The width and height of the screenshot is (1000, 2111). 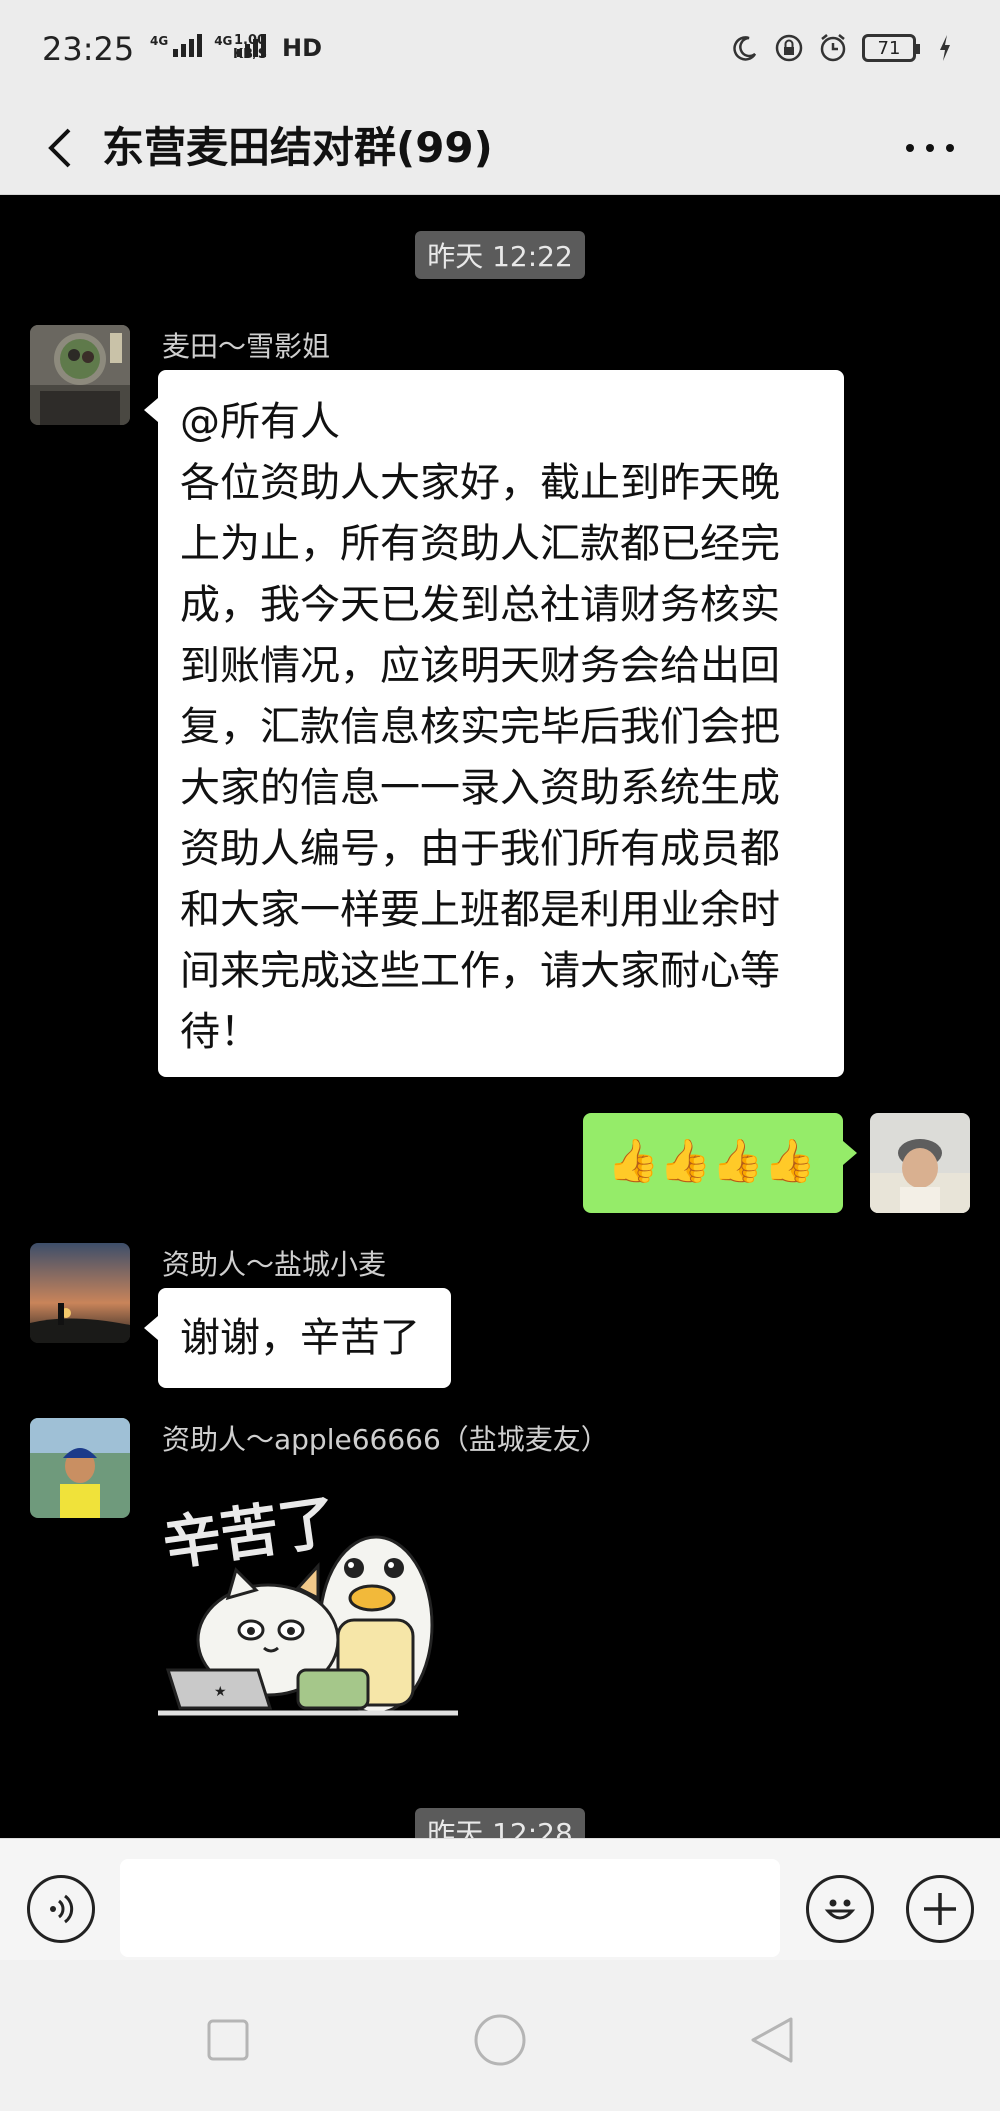 What do you see at coordinates (480, 849) in the screenshot?
I see `message-line: 资助人编号，由于我们所有成员都` at bounding box center [480, 849].